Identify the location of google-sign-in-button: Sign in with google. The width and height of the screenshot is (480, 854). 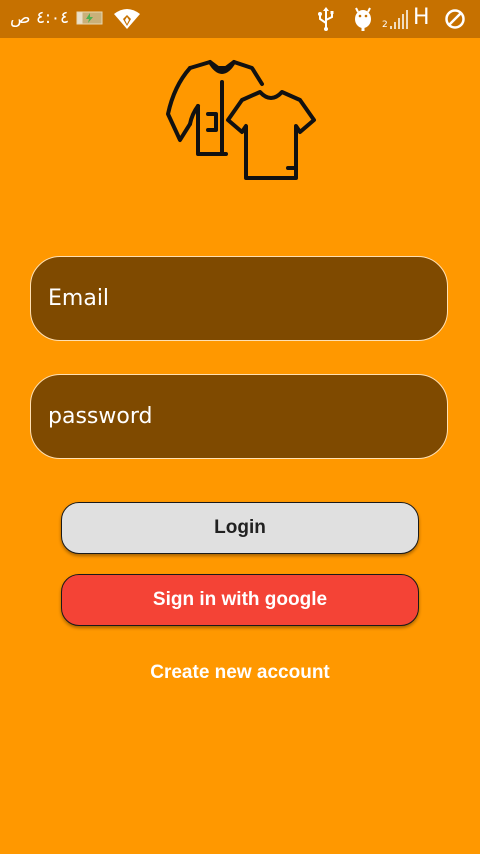
(240, 600).